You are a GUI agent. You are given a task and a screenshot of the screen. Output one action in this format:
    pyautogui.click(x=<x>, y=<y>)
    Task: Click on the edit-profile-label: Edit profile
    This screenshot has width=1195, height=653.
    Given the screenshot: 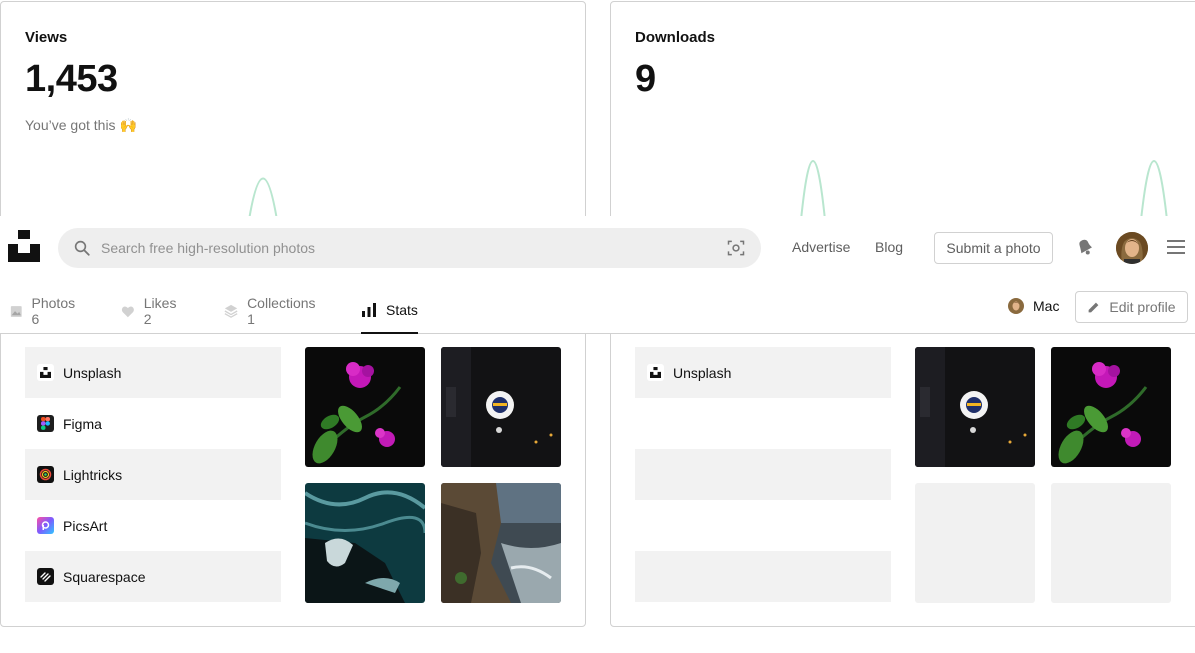 What is the action you would take?
    pyautogui.click(x=1142, y=307)
    